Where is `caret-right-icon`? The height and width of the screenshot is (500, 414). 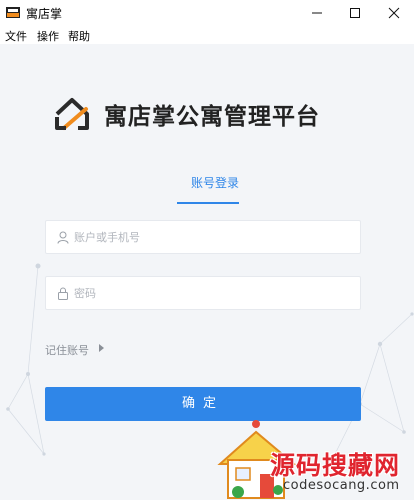 caret-right-icon is located at coordinates (101, 348).